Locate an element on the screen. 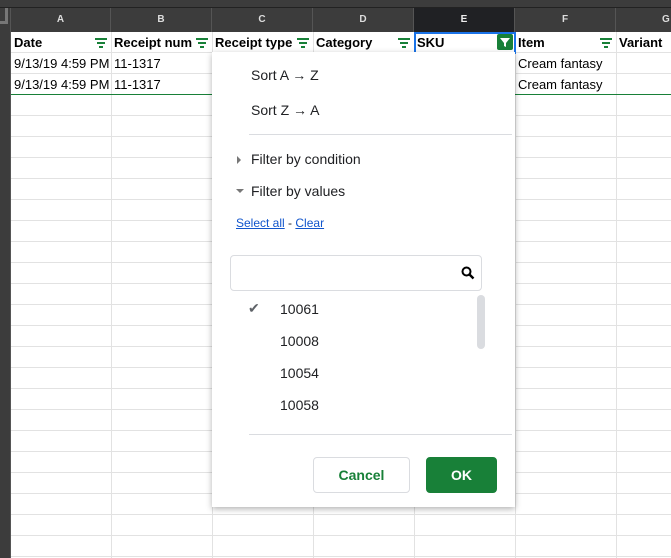 The height and width of the screenshot is (558, 671). sort-z-a: Sort Z → A is located at coordinates (285, 110).